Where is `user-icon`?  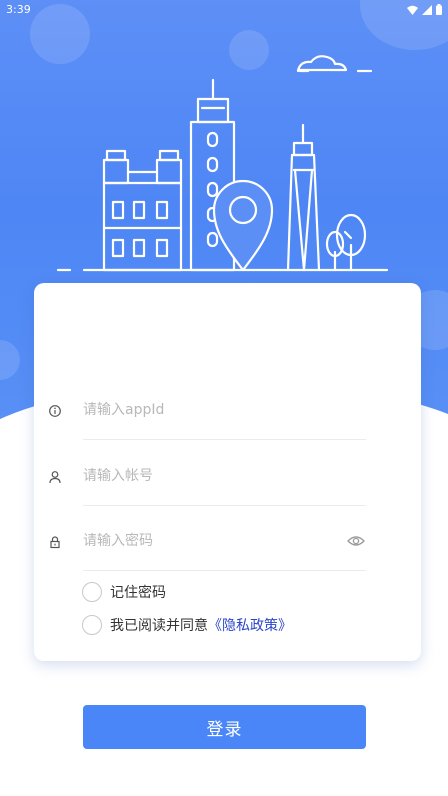 user-icon is located at coordinates (55, 477).